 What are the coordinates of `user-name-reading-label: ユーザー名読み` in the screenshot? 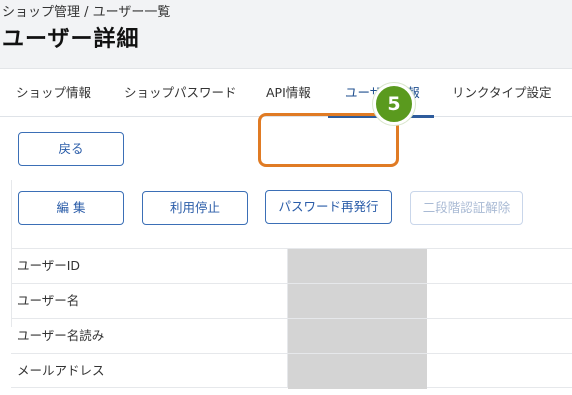 It's located at (149, 336).